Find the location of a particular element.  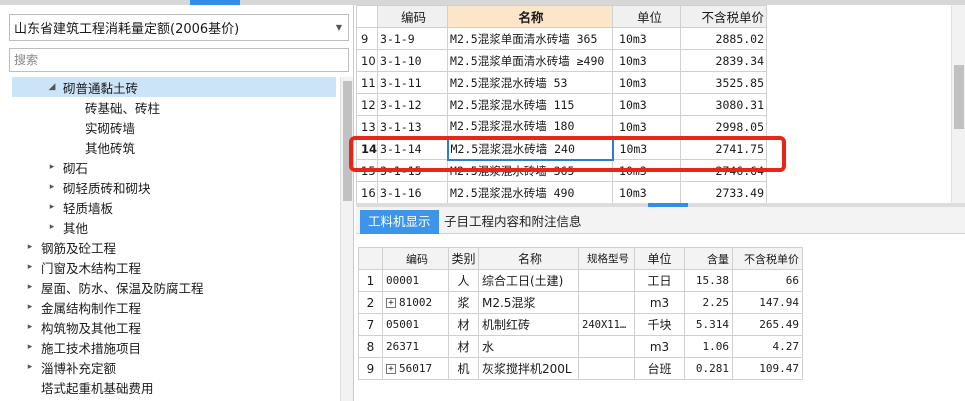

cell-qty: 5.314 is located at coordinates (708, 324).